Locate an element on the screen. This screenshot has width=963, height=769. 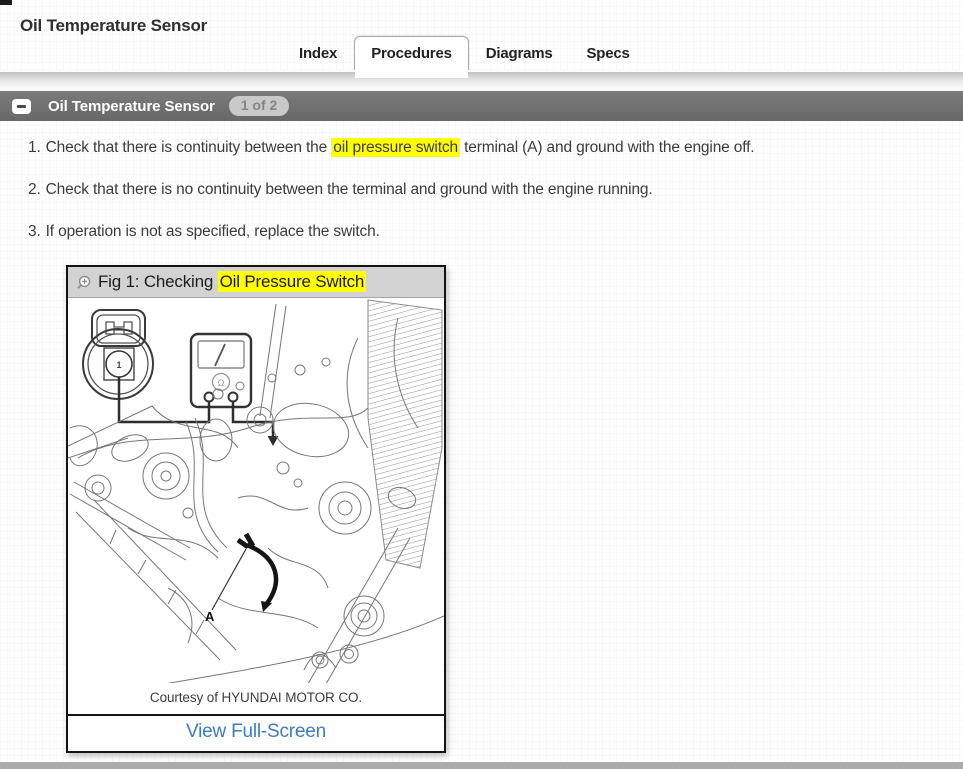
figure-header: Fig 1: Checking Oil Pressure Switch is located at coordinates (256, 282).